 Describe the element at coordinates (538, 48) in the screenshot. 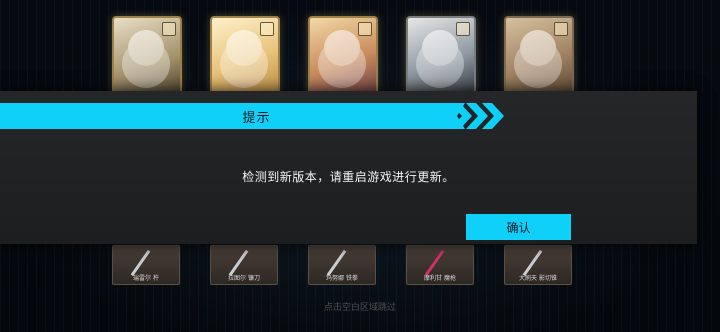

I see `weapon-portrait` at that location.